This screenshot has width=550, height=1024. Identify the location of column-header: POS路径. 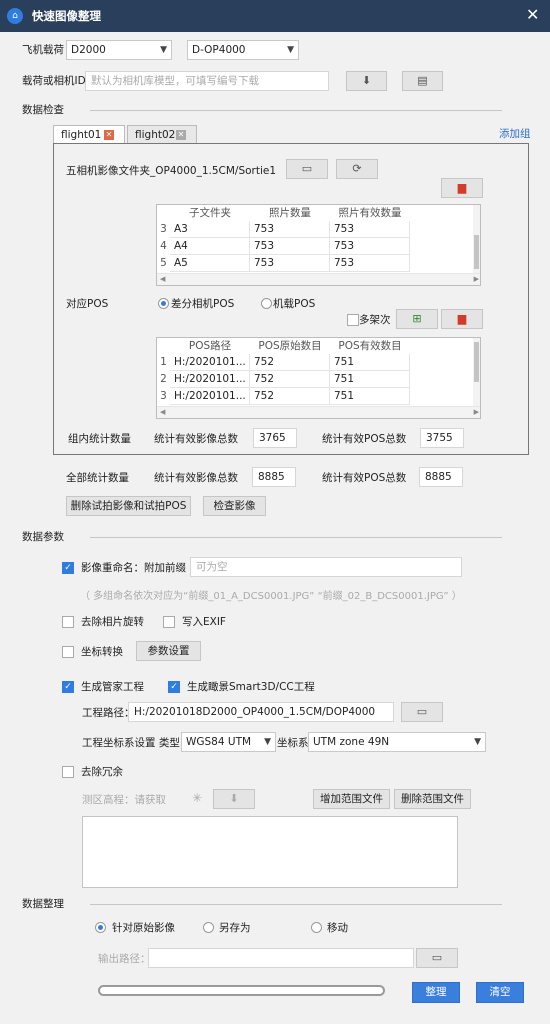
(210, 346).